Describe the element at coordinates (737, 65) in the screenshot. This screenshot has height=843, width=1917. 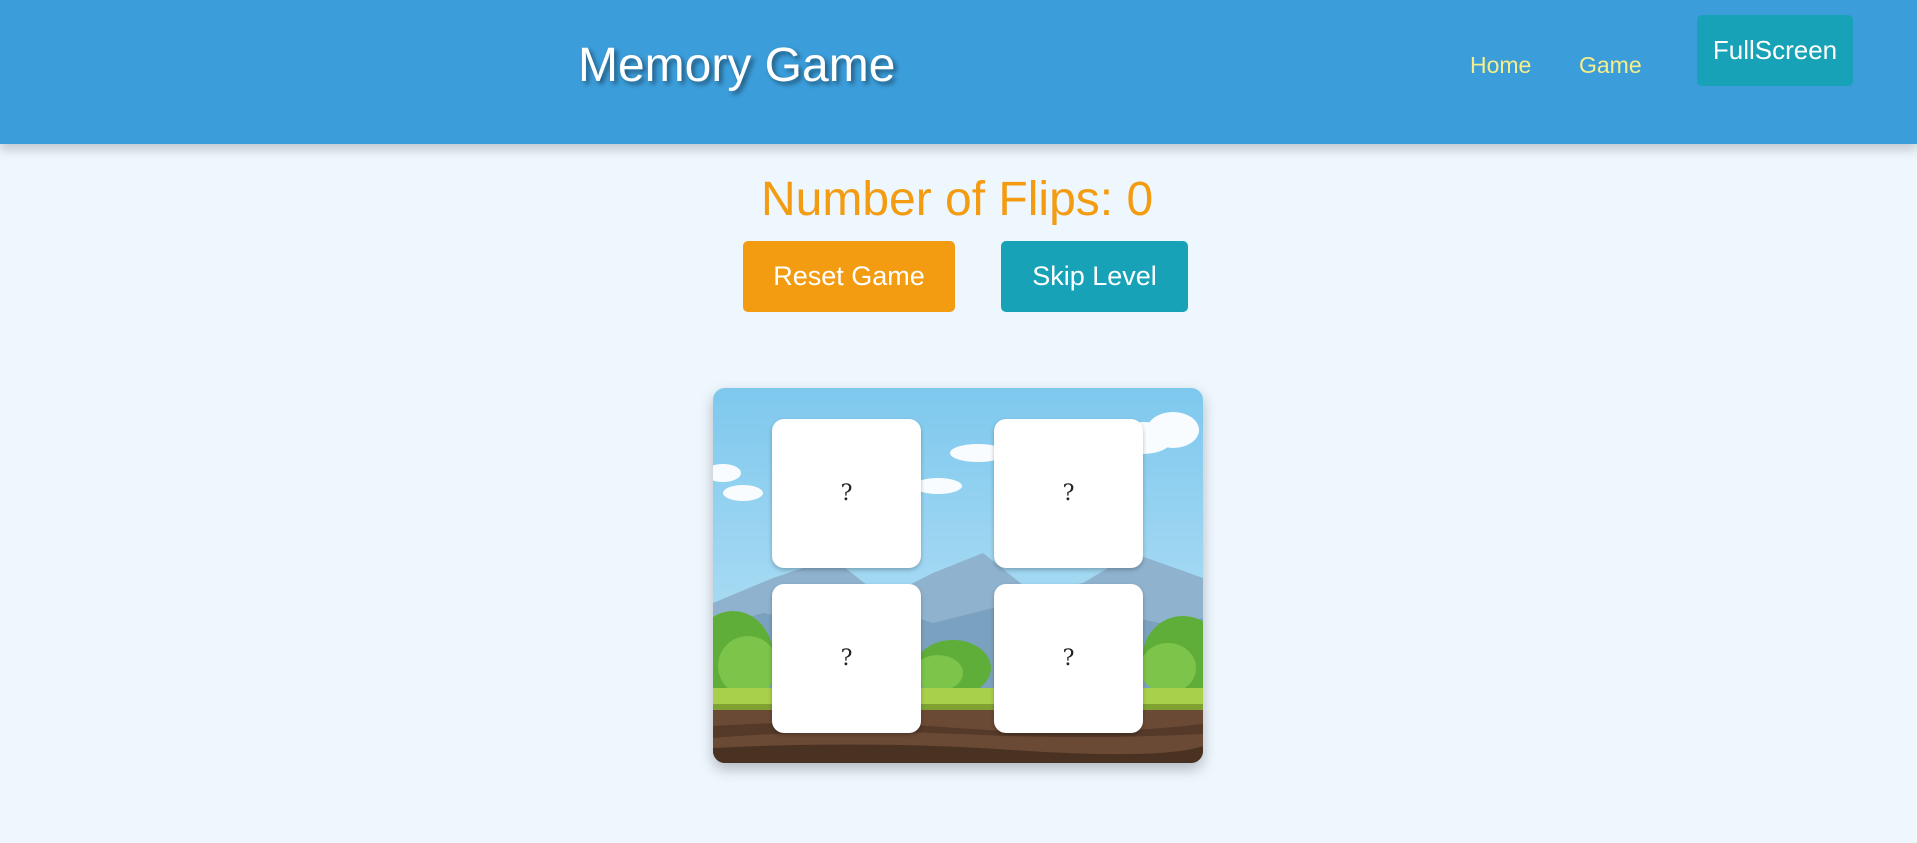
I see `page-title: Memory Game` at that location.